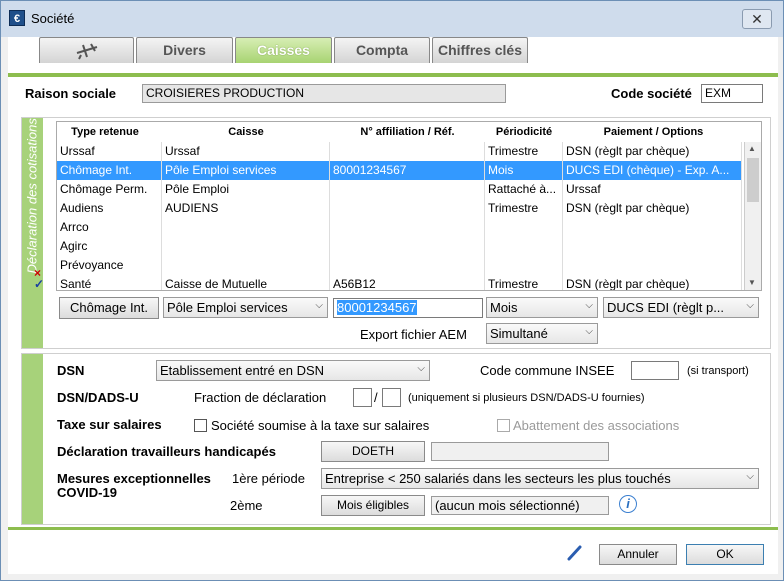  Describe the element at coordinates (718, 371) in the screenshot. I see `insee-note: (si transport)` at that location.